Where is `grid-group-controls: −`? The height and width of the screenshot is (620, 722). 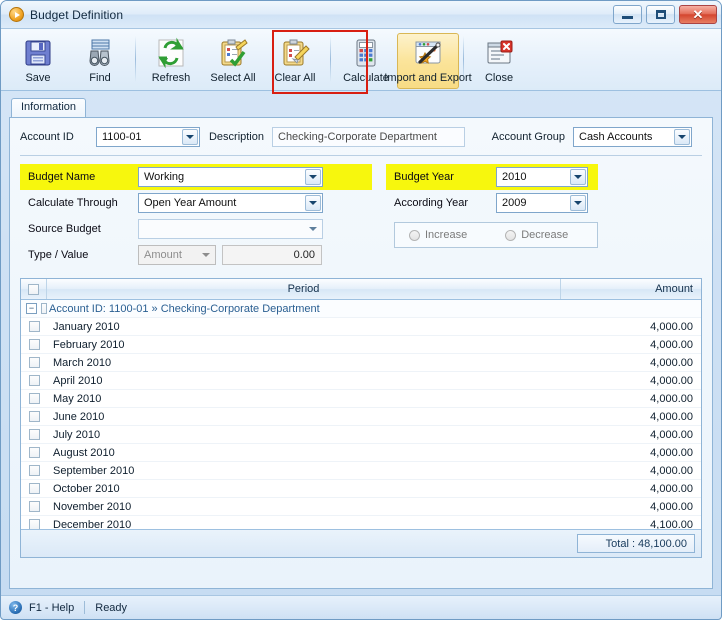 grid-group-controls: − is located at coordinates (34, 308).